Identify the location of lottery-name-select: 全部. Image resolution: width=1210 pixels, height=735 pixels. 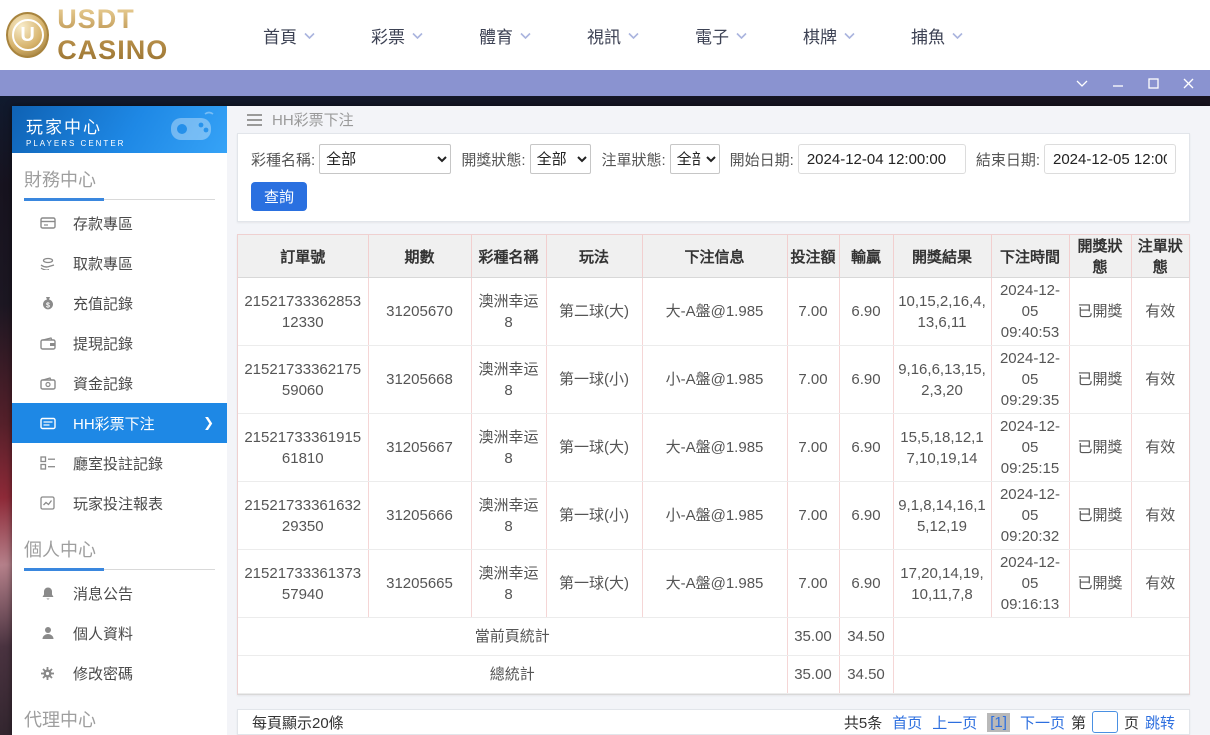
(385, 159).